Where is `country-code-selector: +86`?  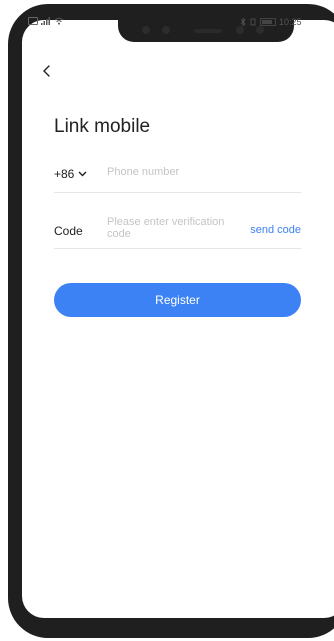 country-code-selector: +86 is located at coordinates (70, 174).